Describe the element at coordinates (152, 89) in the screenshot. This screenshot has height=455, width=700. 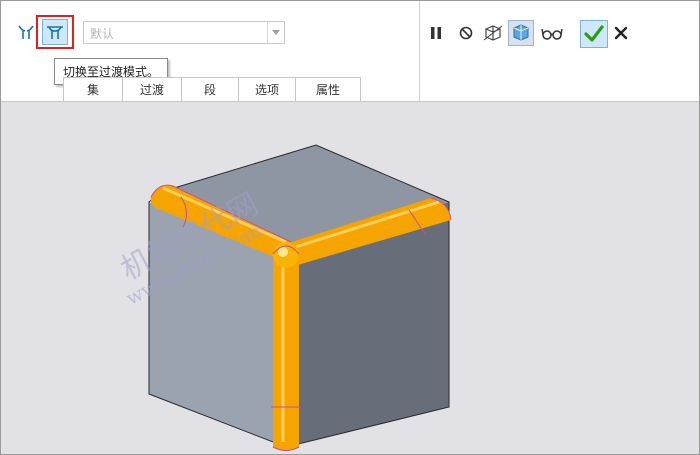
I see `tab-transition: 过渡` at that location.